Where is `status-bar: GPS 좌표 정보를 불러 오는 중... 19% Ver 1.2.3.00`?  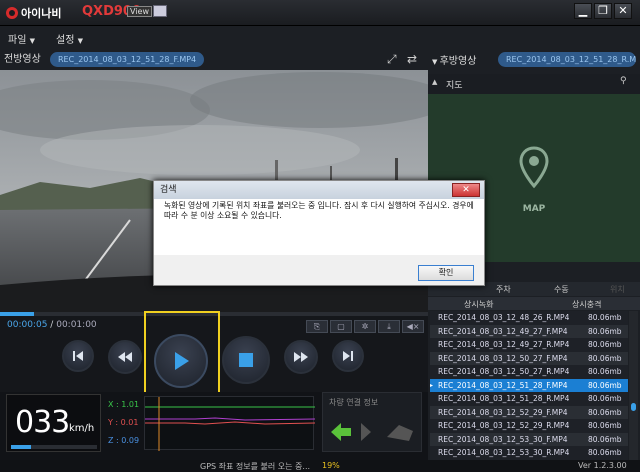 status-bar: GPS 좌표 정보를 불러 오는 중... 19% Ver 1.2.3.00 is located at coordinates (320, 466).